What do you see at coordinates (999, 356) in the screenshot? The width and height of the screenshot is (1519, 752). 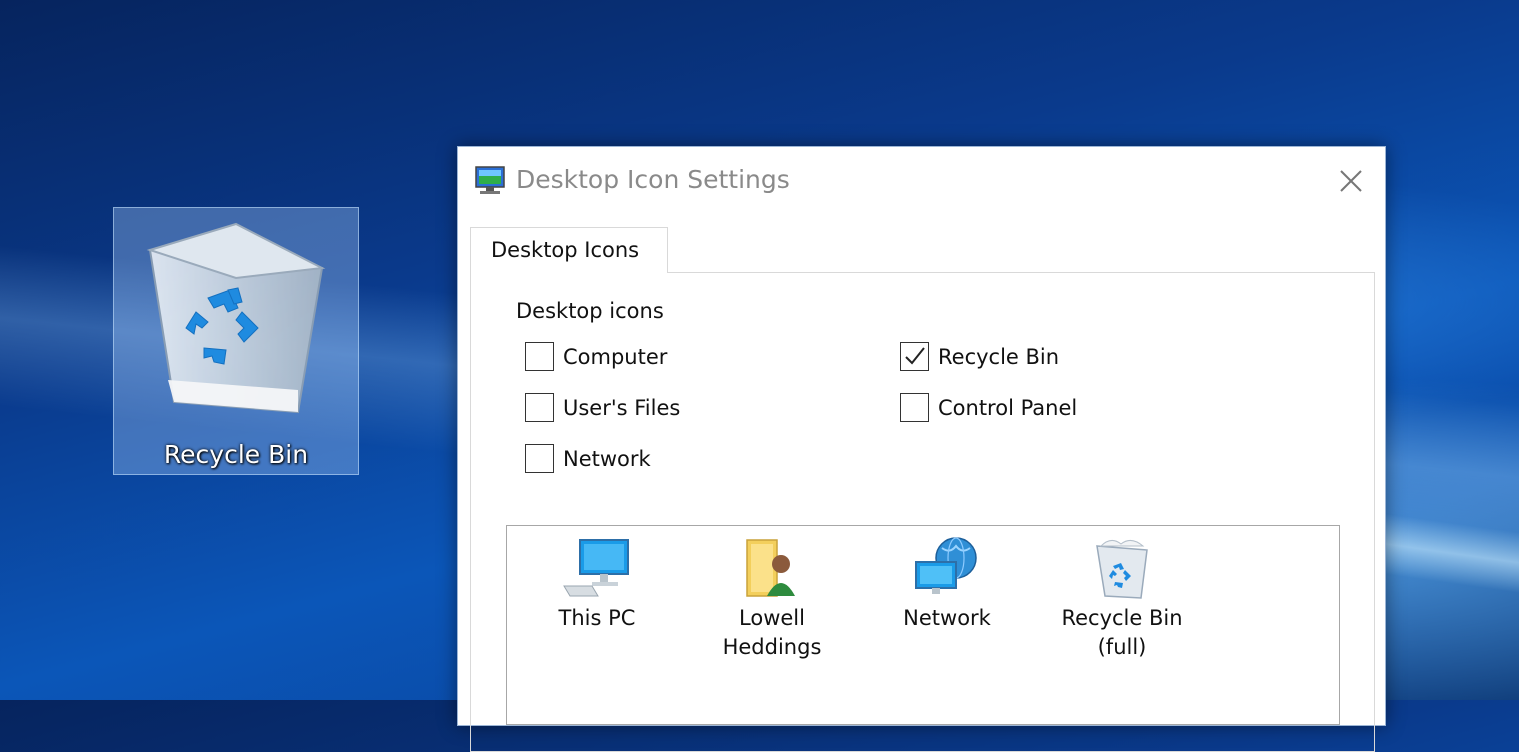 I see `checkbox-label: Recycle Bin` at bounding box center [999, 356].